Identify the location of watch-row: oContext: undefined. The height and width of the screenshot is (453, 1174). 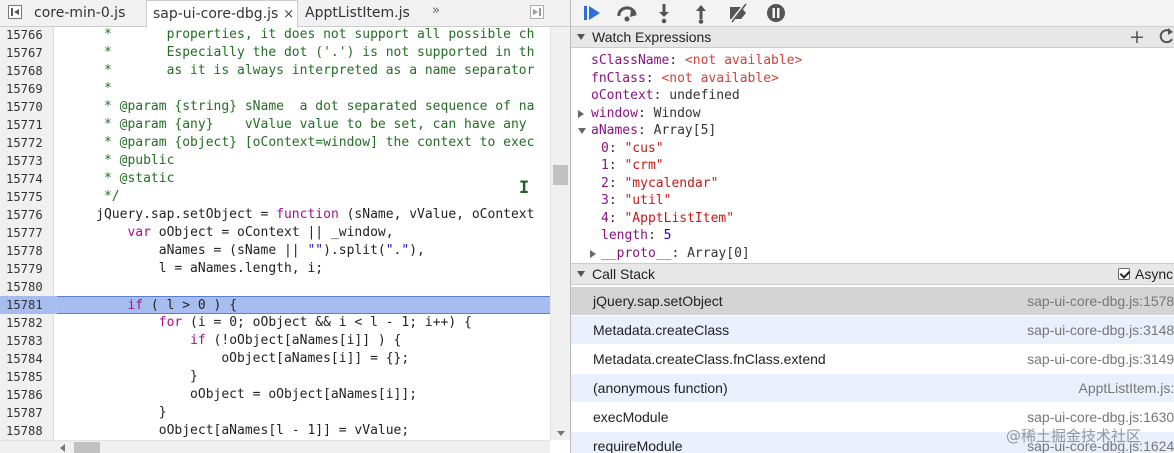
(872, 96).